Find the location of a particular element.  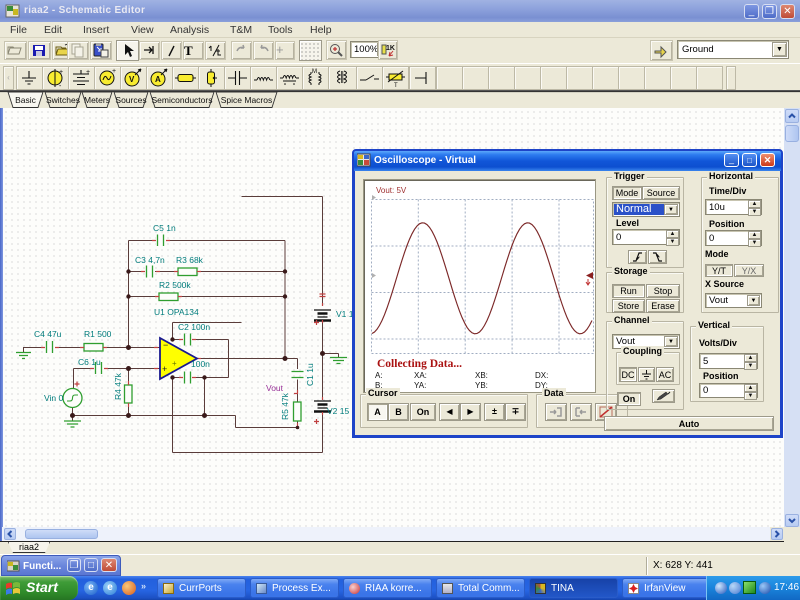

svg-text: A: is located at coordinates (379, 375).